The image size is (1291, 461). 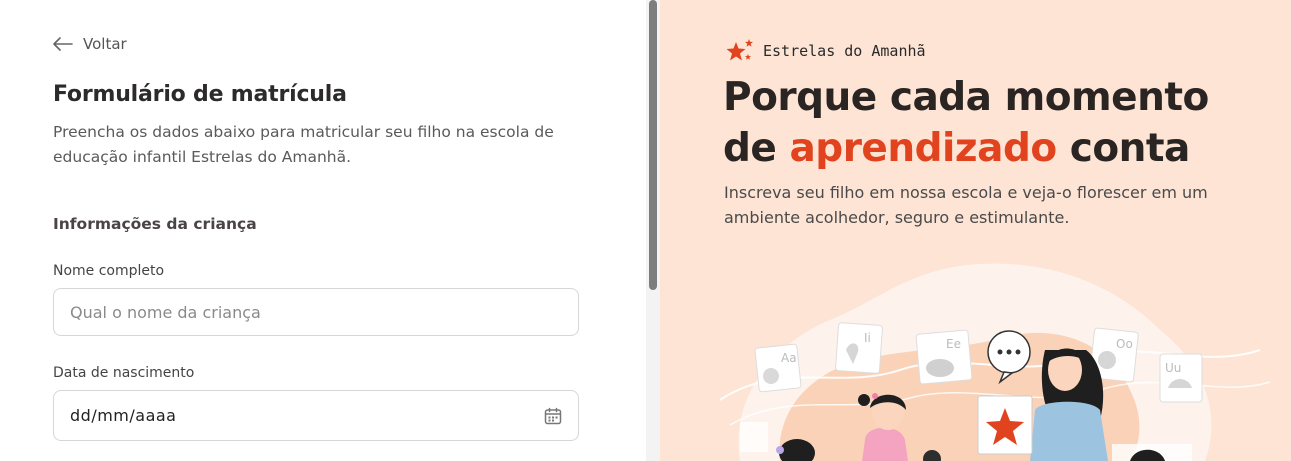 What do you see at coordinates (553, 416) in the screenshot?
I see `calendar-icon` at bounding box center [553, 416].